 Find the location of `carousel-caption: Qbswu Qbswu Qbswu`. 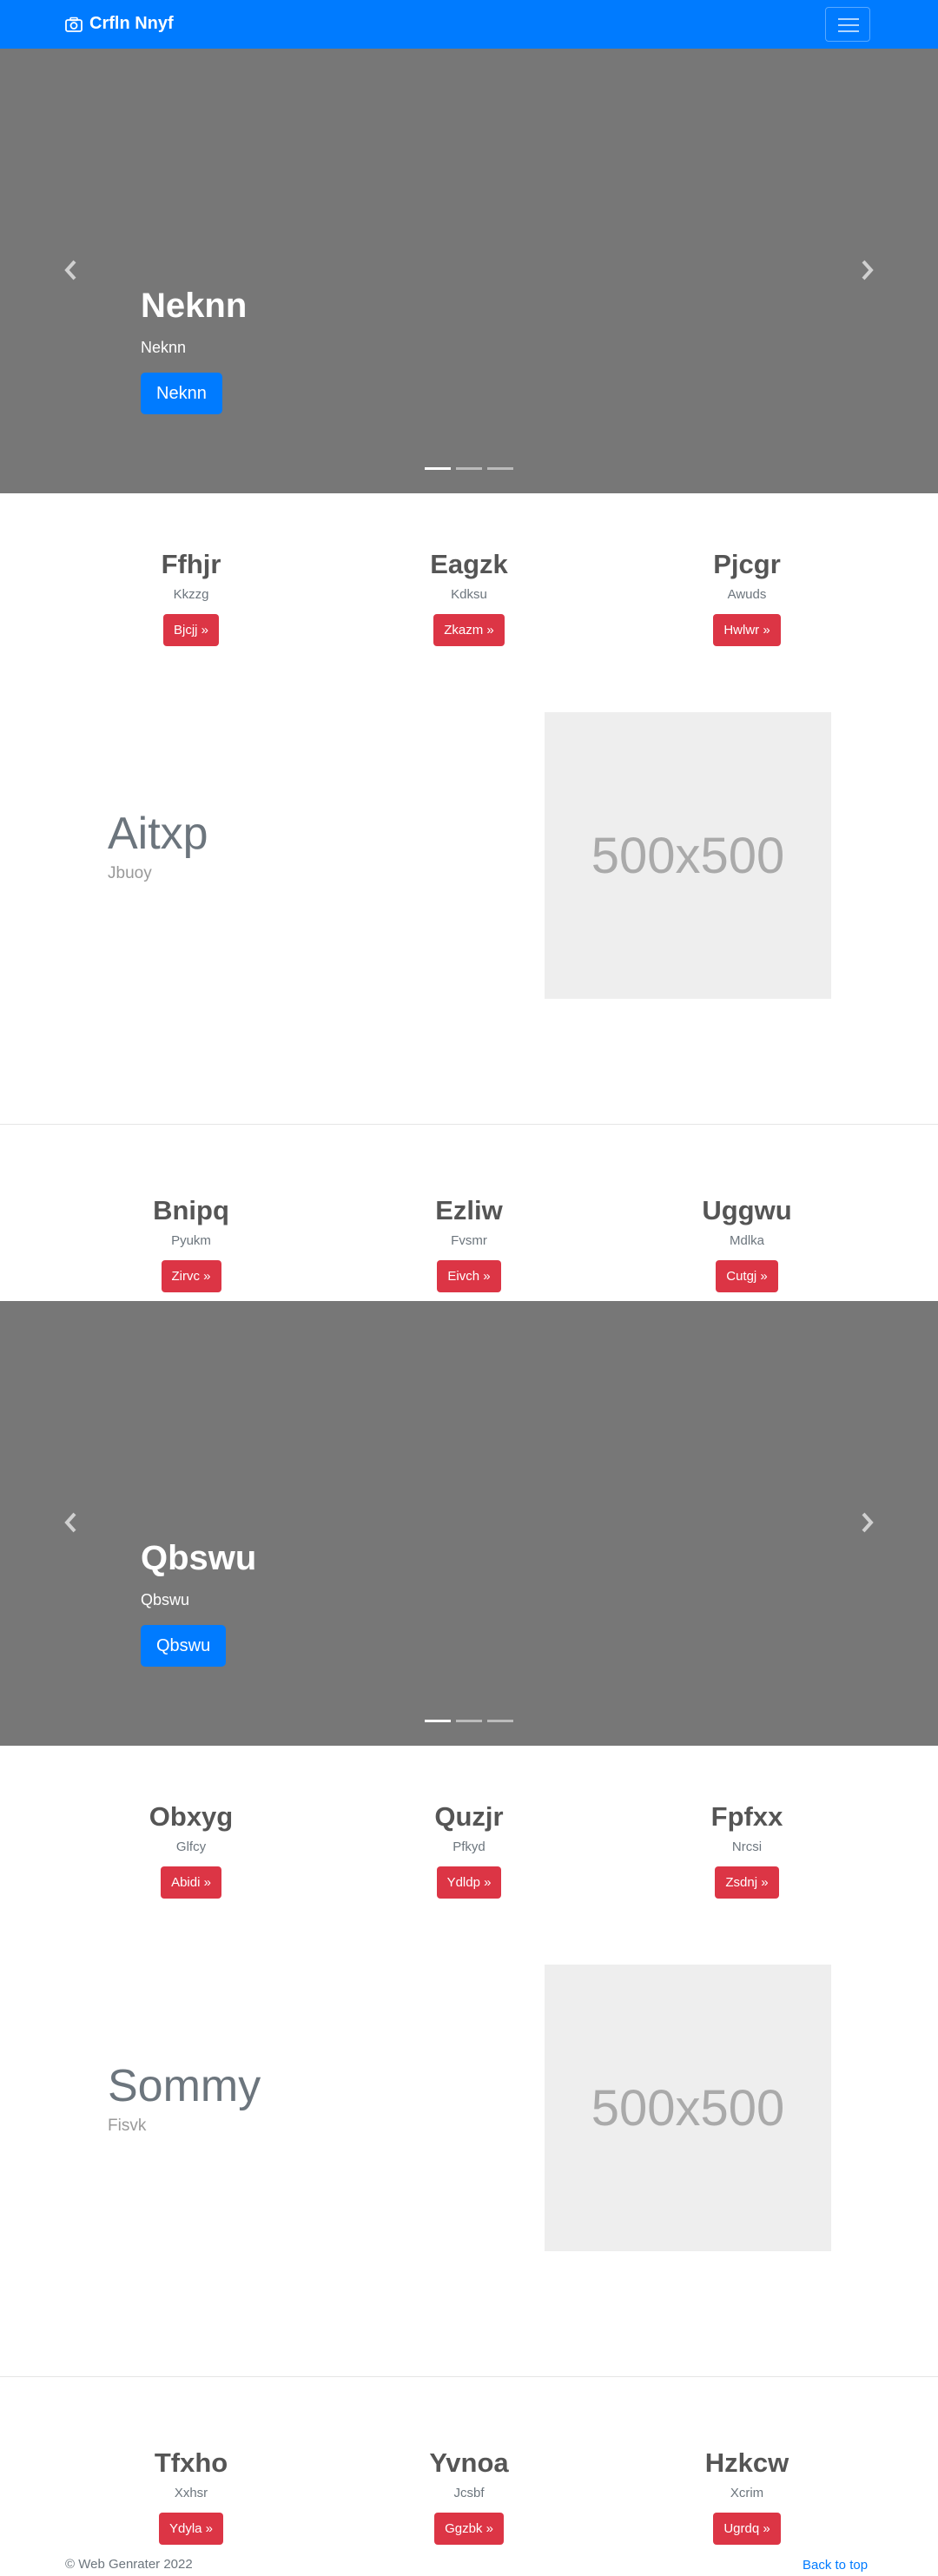

carousel-caption: Qbswu Qbswu Qbswu is located at coordinates (198, 1603).